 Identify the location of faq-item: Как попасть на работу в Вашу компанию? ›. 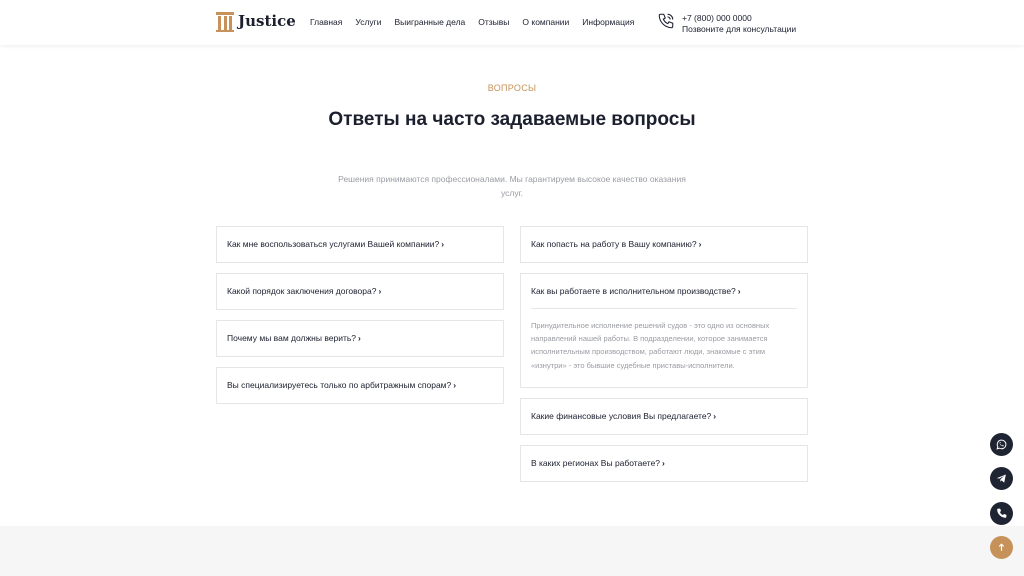
(664, 244).